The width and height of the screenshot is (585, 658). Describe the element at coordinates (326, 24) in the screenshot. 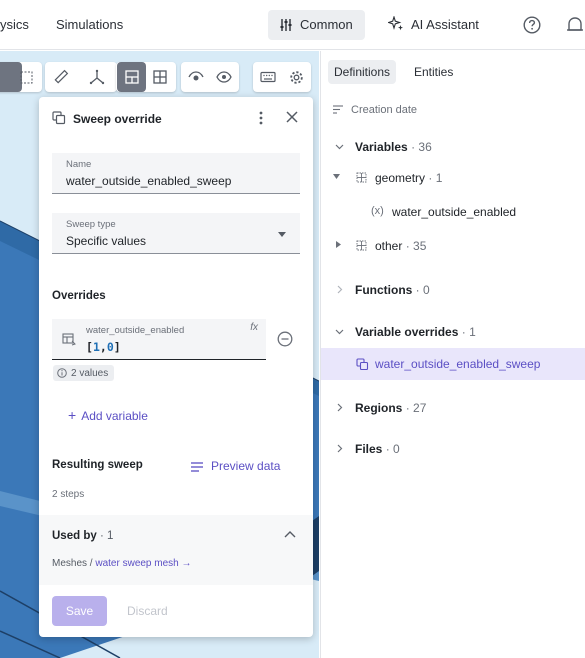

I see `common-label: Common` at that location.